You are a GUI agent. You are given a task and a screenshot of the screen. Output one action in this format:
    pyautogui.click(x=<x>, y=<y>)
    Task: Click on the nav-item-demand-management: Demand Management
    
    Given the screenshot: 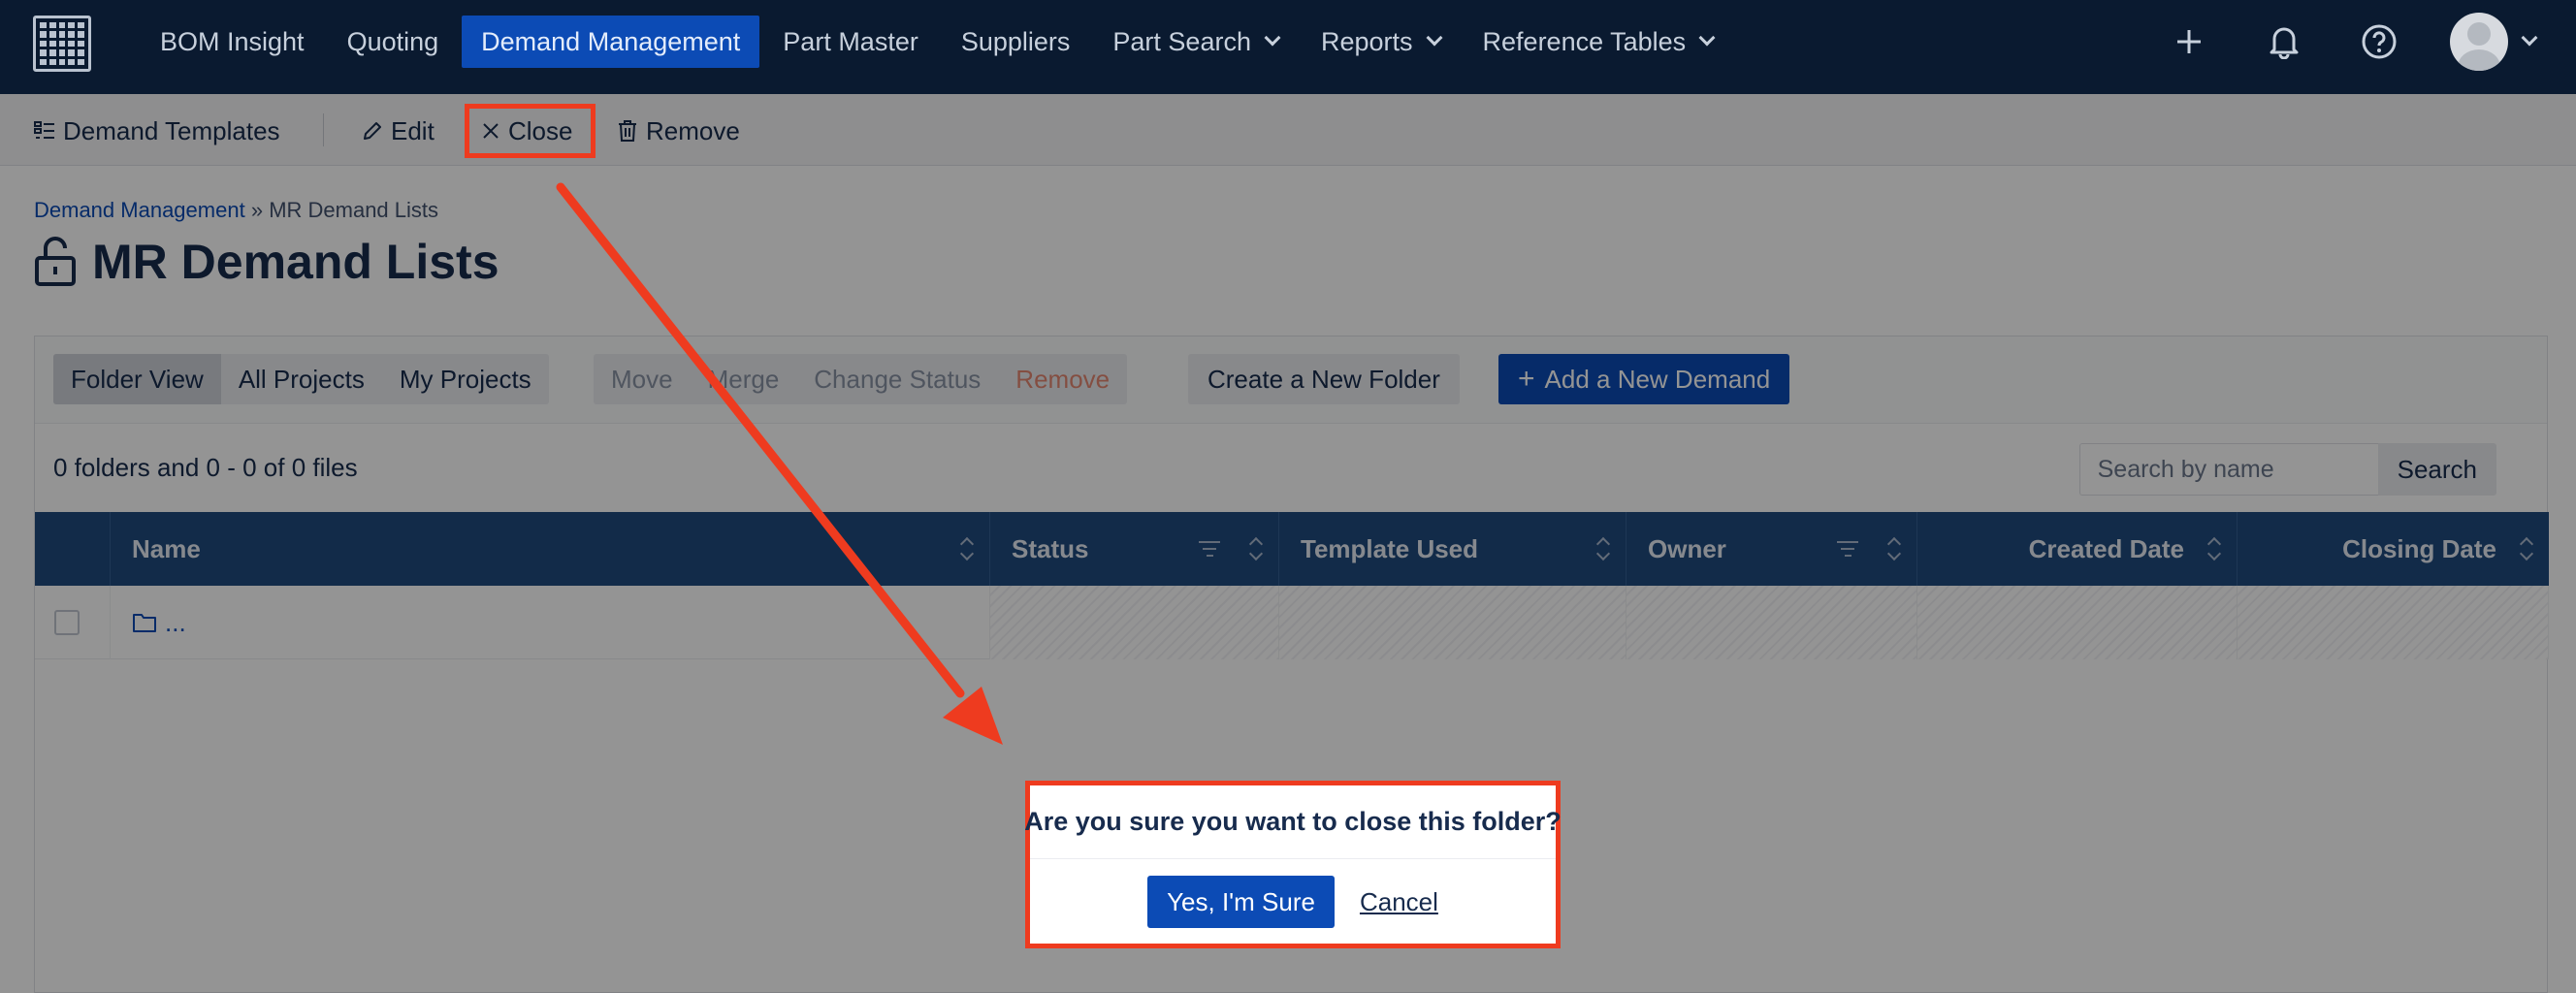 What is the action you would take?
    pyautogui.click(x=611, y=42)
    